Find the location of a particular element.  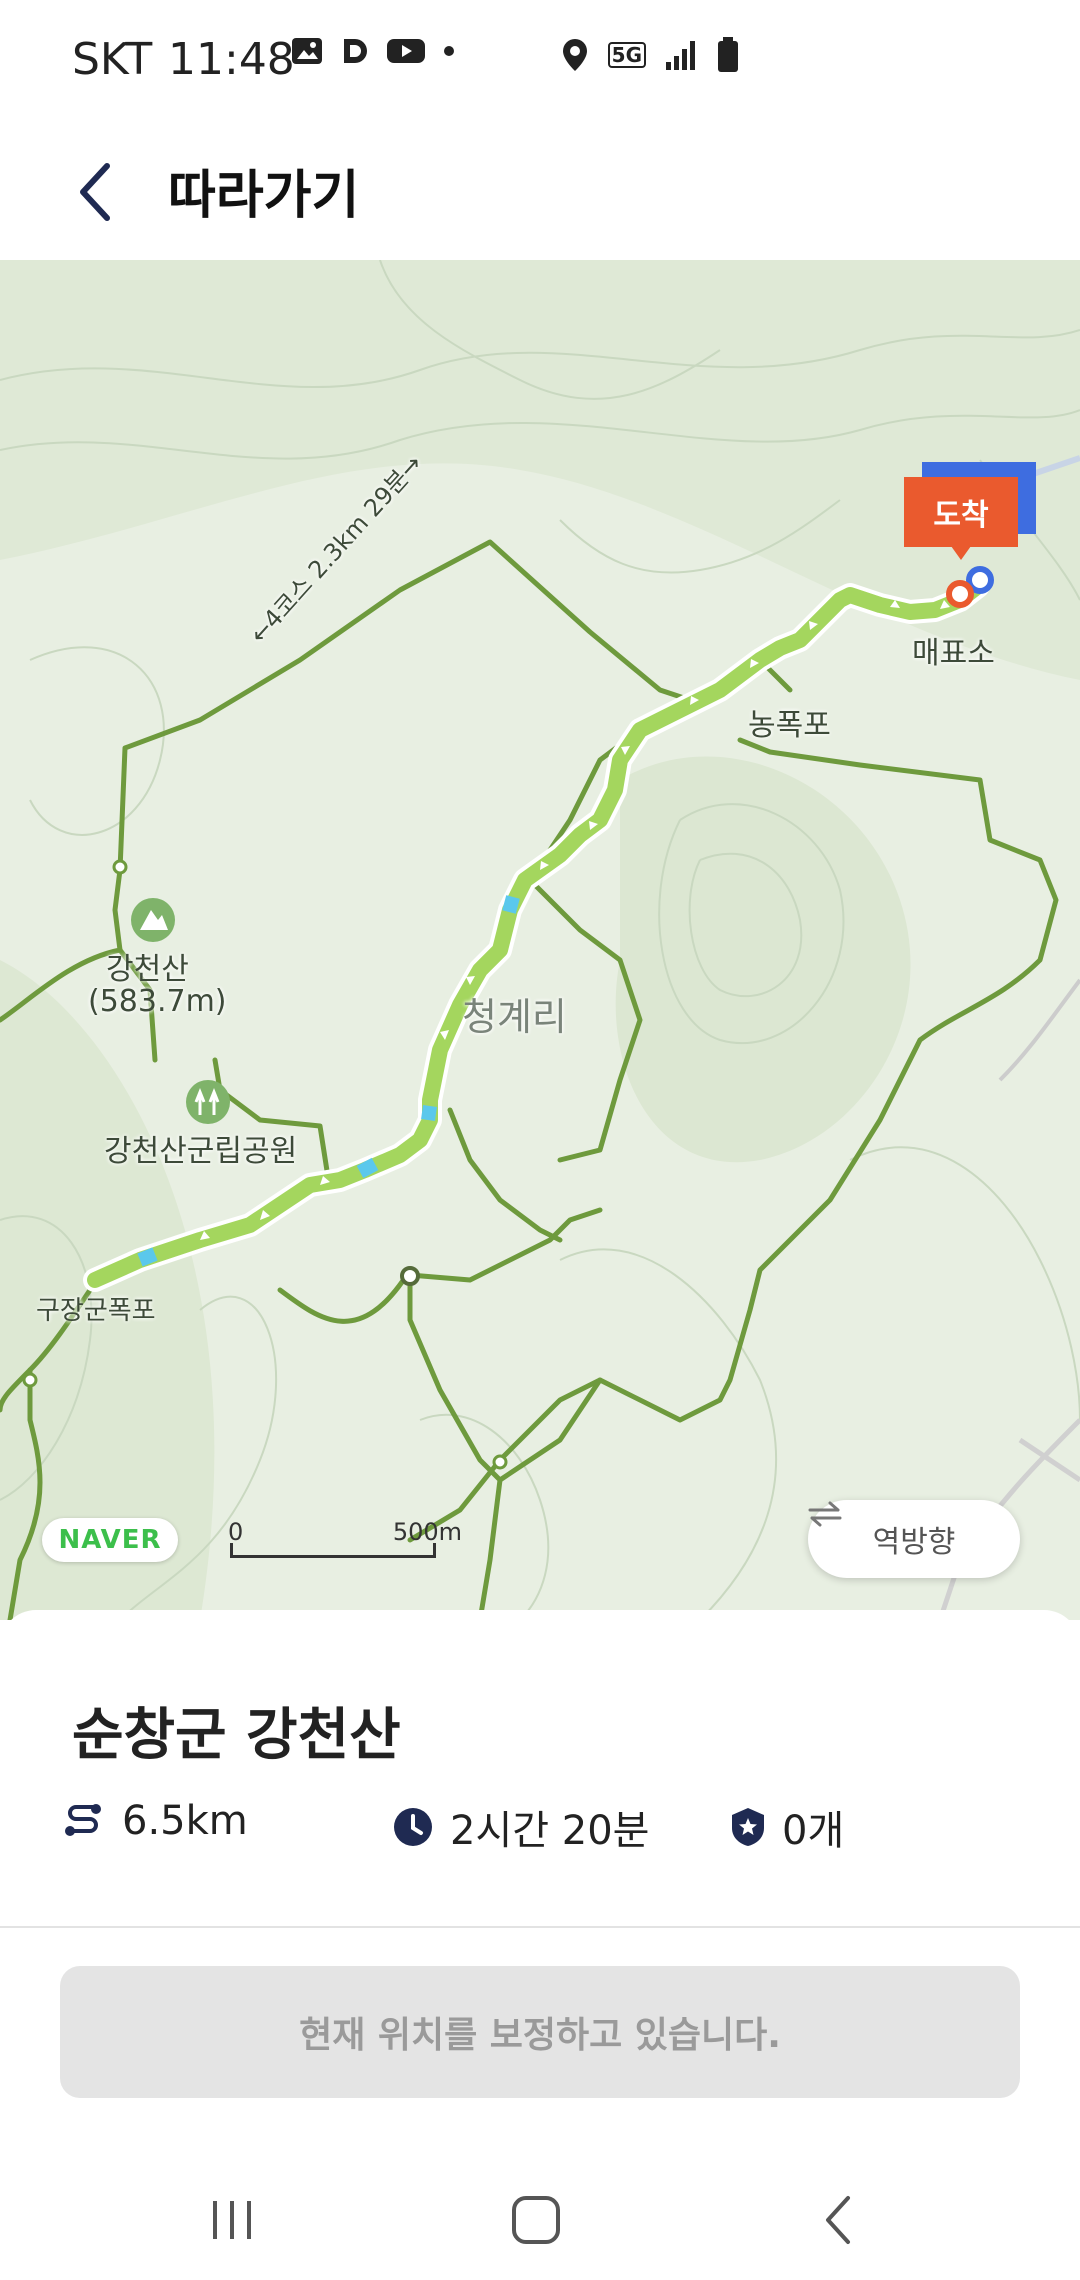

back-button is located at coordinates (95, 192).